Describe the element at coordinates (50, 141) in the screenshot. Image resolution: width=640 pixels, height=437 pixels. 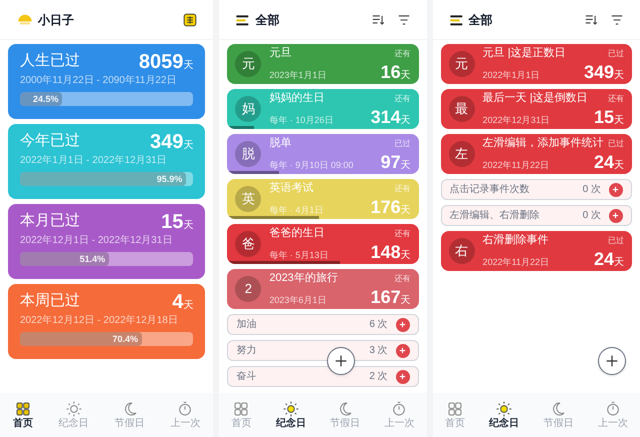
I see `card-title: 今年已过` at that location.